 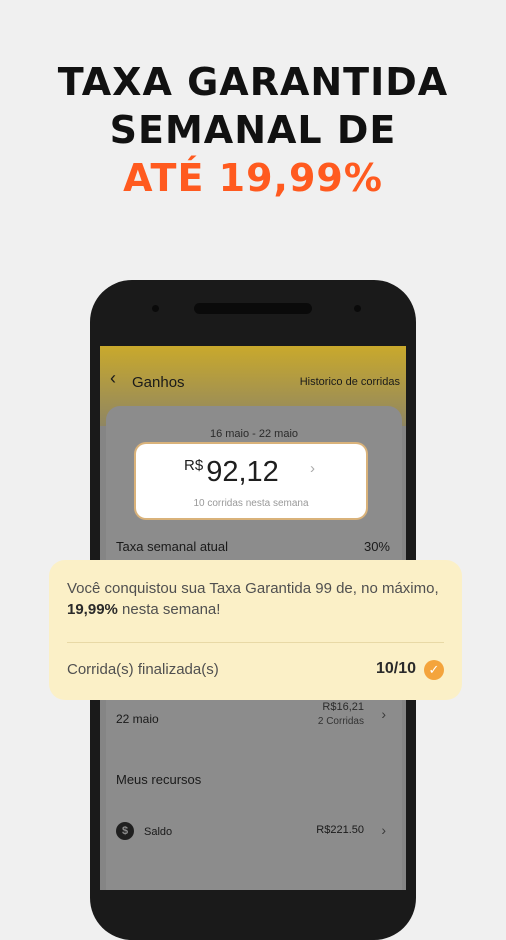 What do you see at coordinates (159, 779) in the screenshot?
I see `resources-title: Meus recursos` at bounding box center [159, 779].